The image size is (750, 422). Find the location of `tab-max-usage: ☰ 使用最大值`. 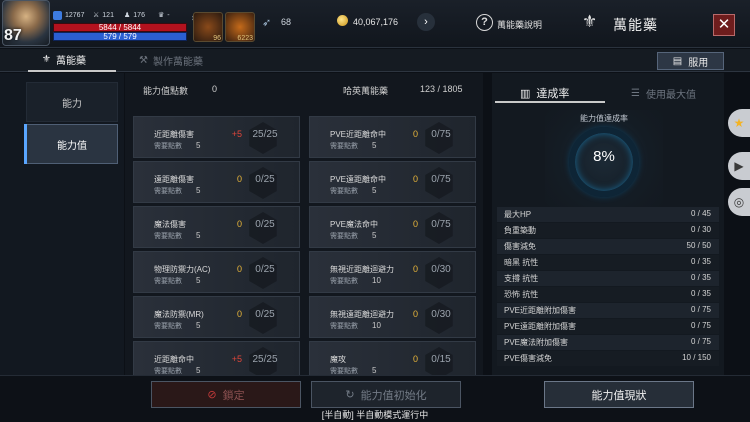

tab-max-usage: ☰ 使用最大值 is located at coordinates (663, 93).